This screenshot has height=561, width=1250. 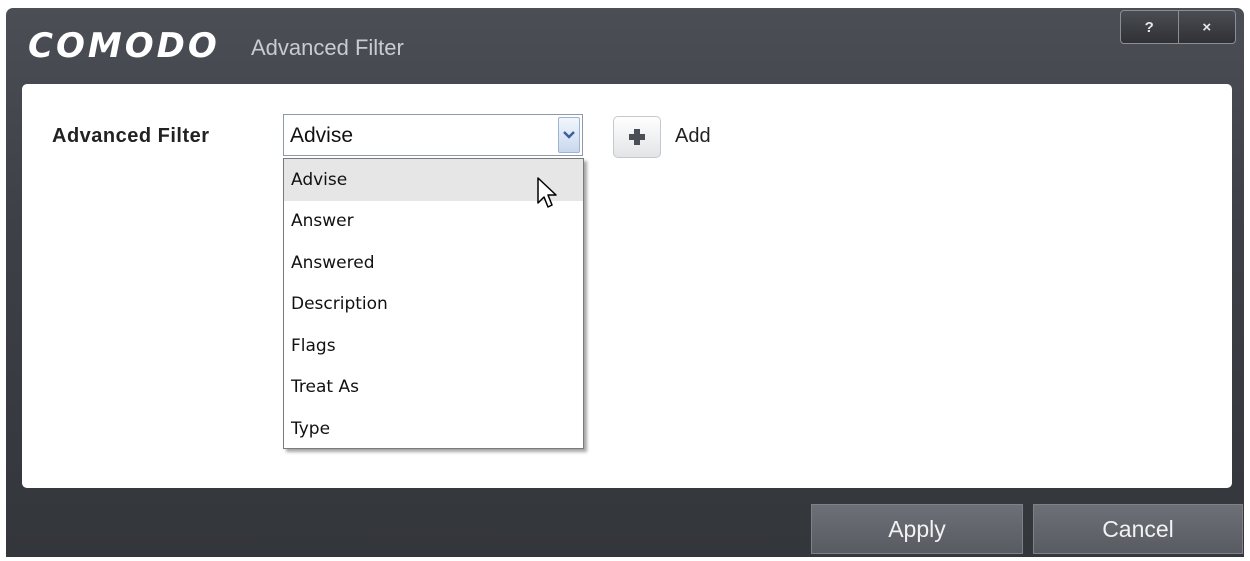 I want to click on dialog-title: Advanced Filter, so click(x=327, y=47).